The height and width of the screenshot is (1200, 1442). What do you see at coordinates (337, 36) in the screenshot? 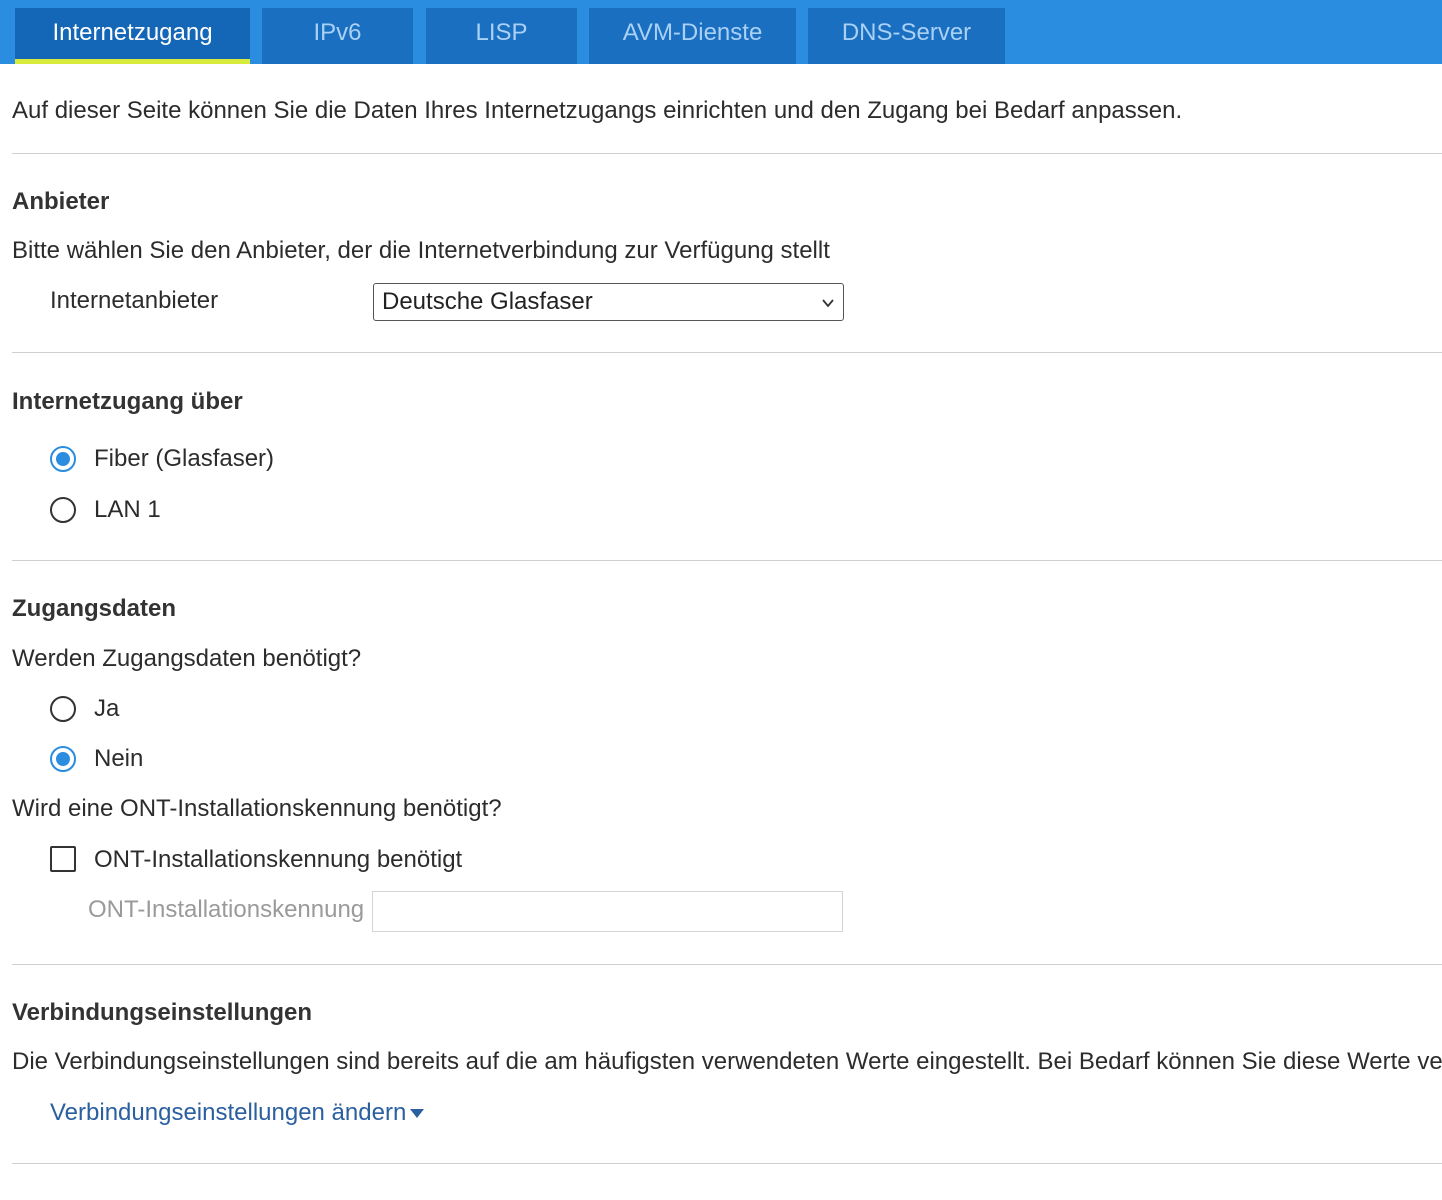
I see `tab-ipv6: IPv6` at bounding box center [337, 36].